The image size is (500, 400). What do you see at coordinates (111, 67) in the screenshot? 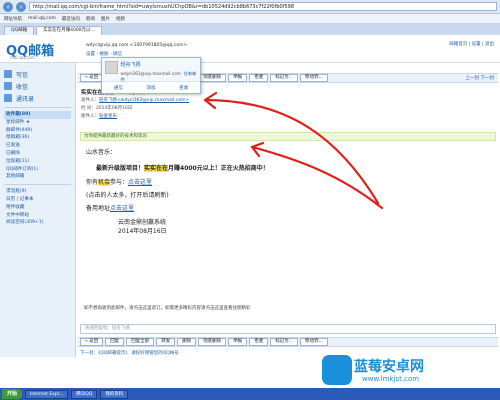
I see `avatar` at bounding box center [111, 67].